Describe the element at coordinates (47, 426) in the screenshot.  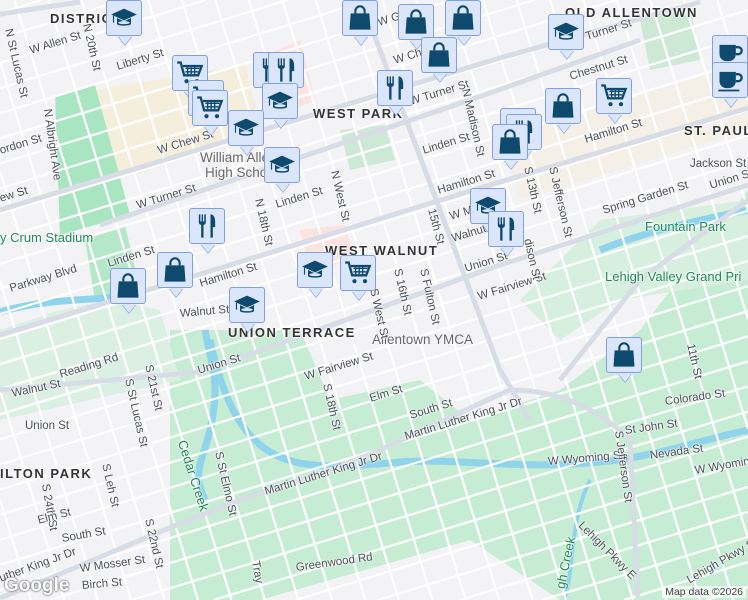
I see `street-label: Union St` at that location.